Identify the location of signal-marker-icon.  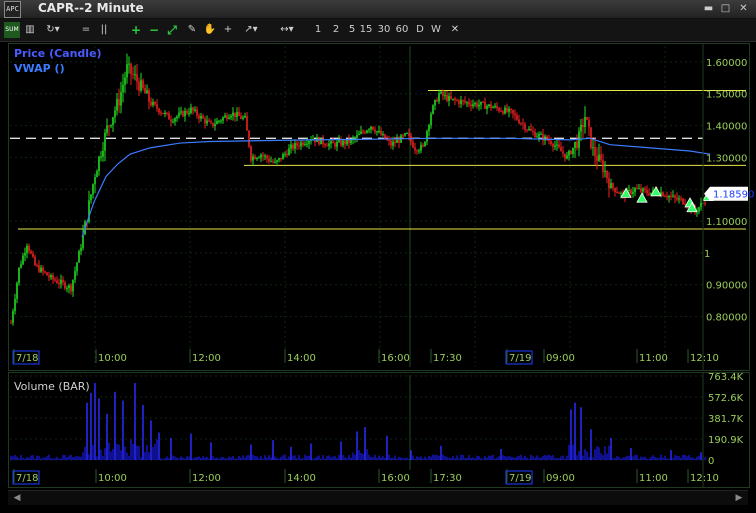
(642, 197).